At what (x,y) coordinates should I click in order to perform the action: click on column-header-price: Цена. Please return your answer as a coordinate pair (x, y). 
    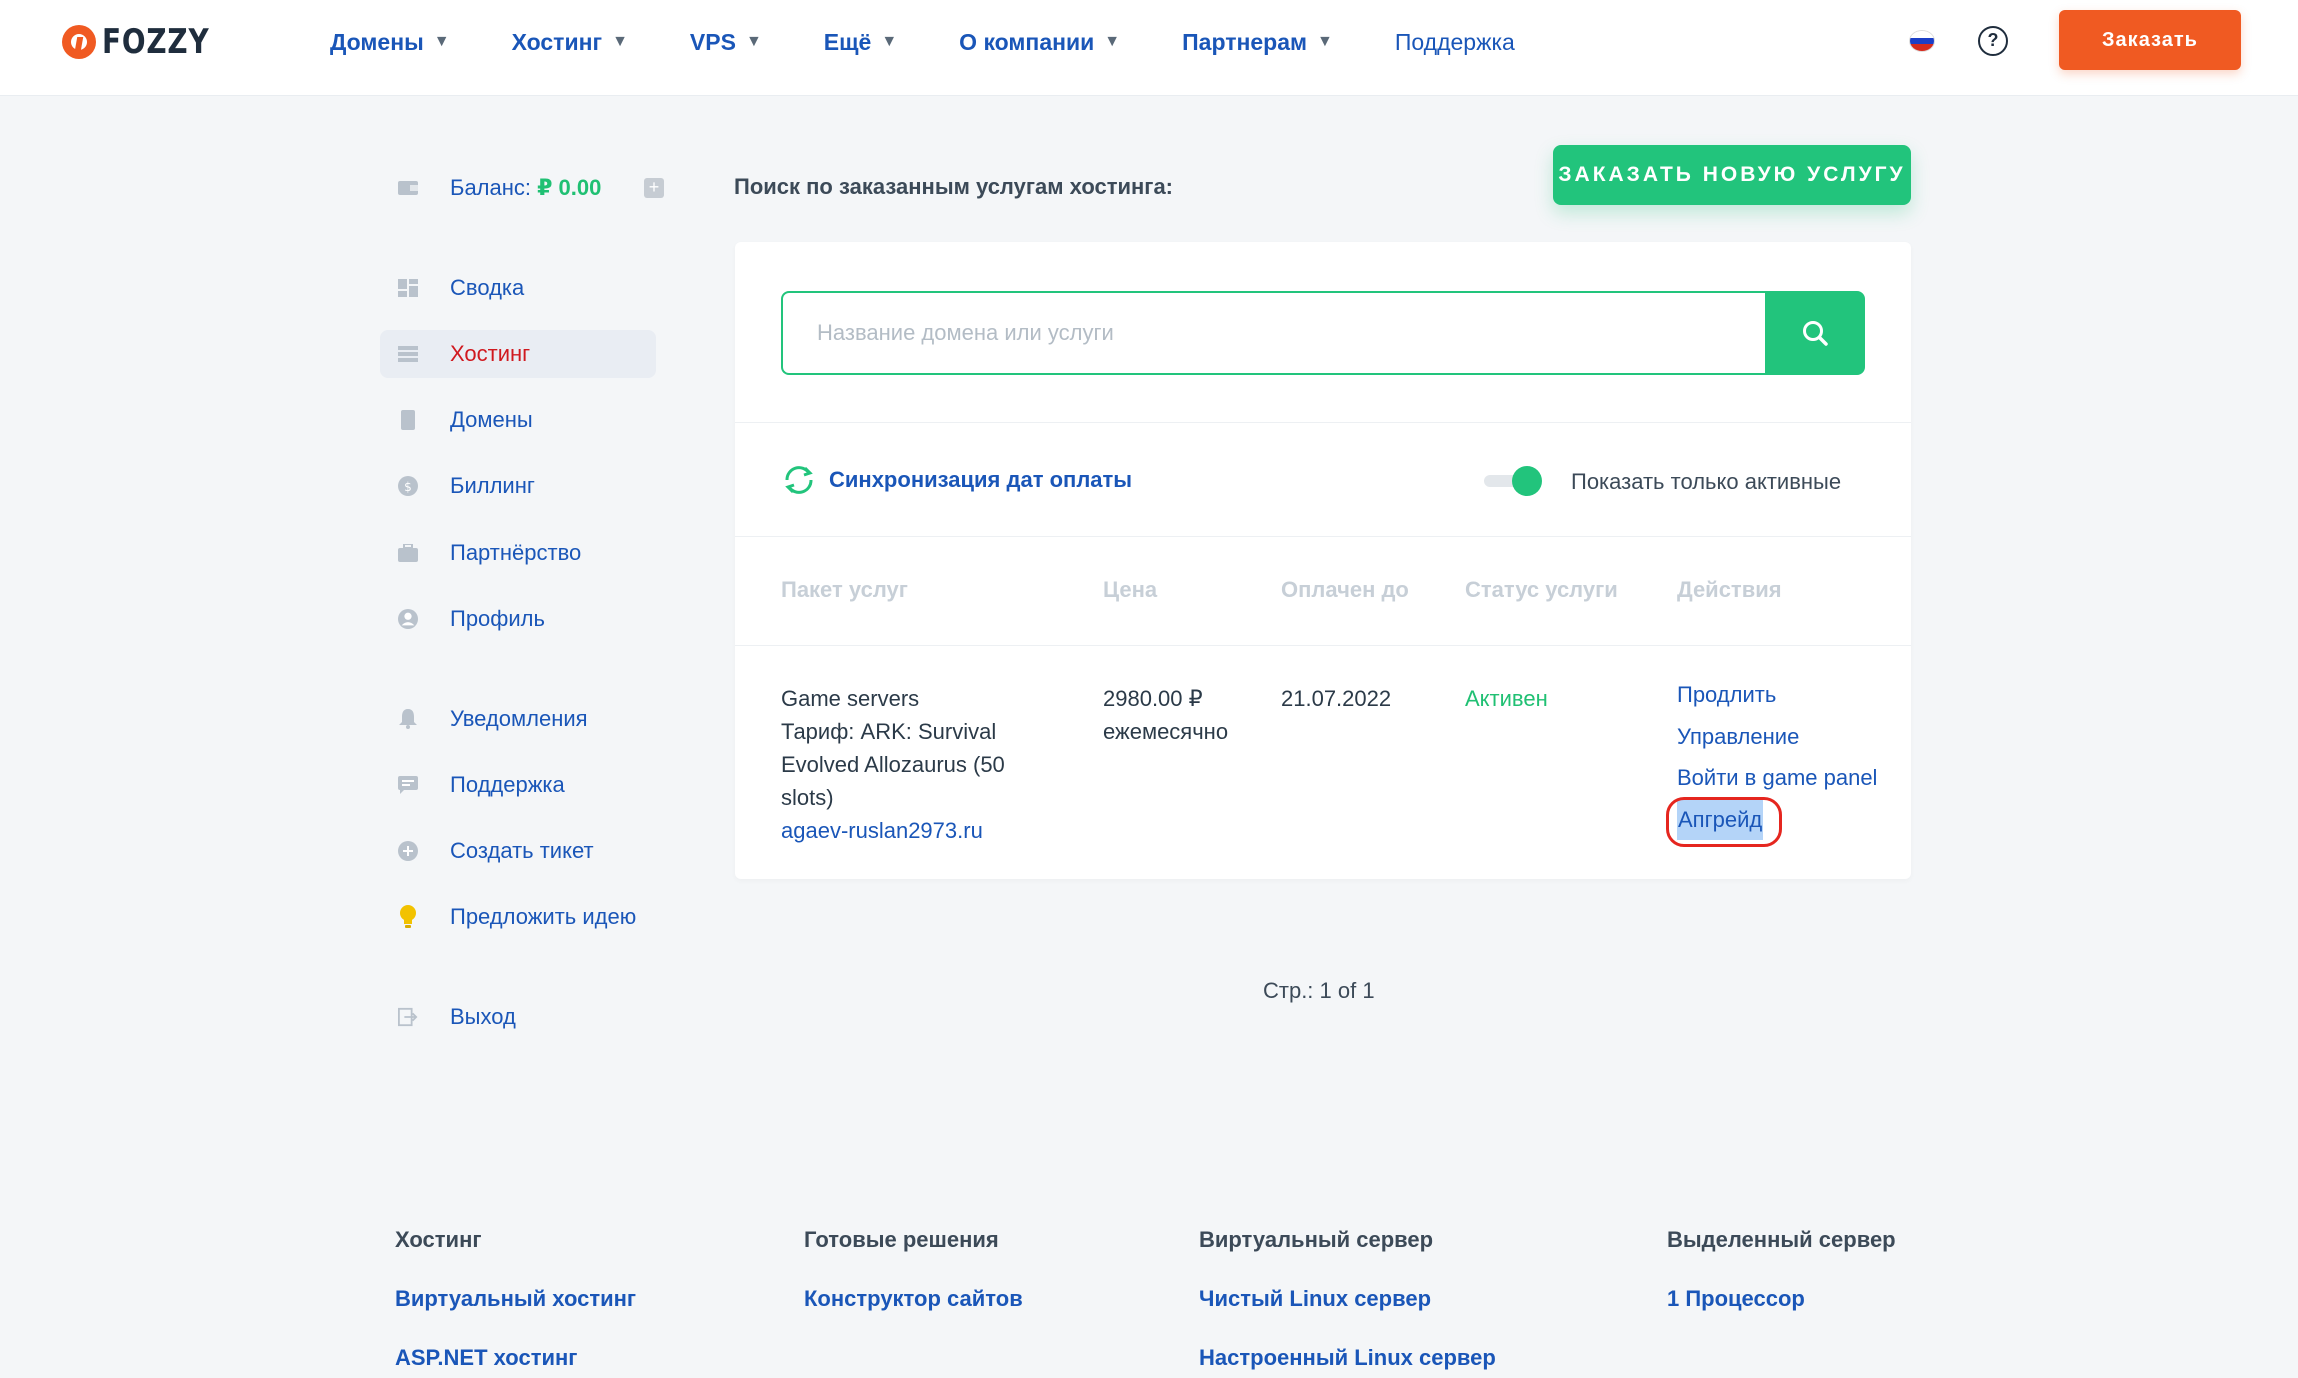
    Looking at the image, I should click on (1130, 589).